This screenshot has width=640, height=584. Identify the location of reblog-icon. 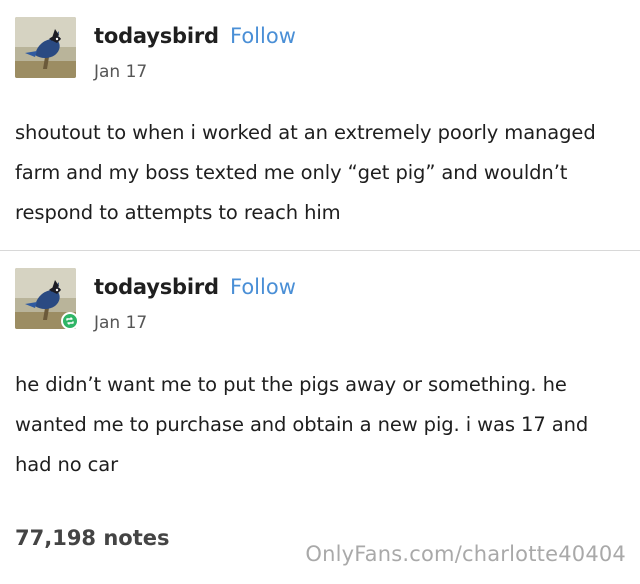
(70, 321).